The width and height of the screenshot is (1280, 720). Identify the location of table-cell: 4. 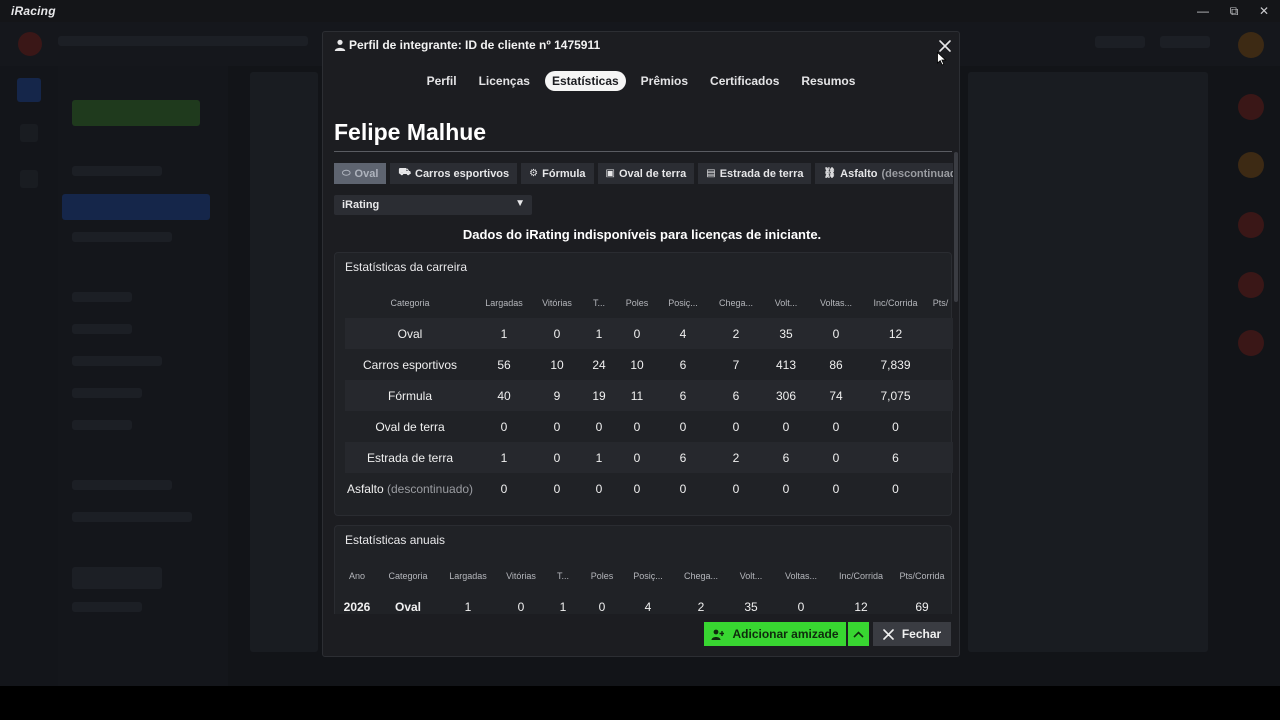
(648, 606).